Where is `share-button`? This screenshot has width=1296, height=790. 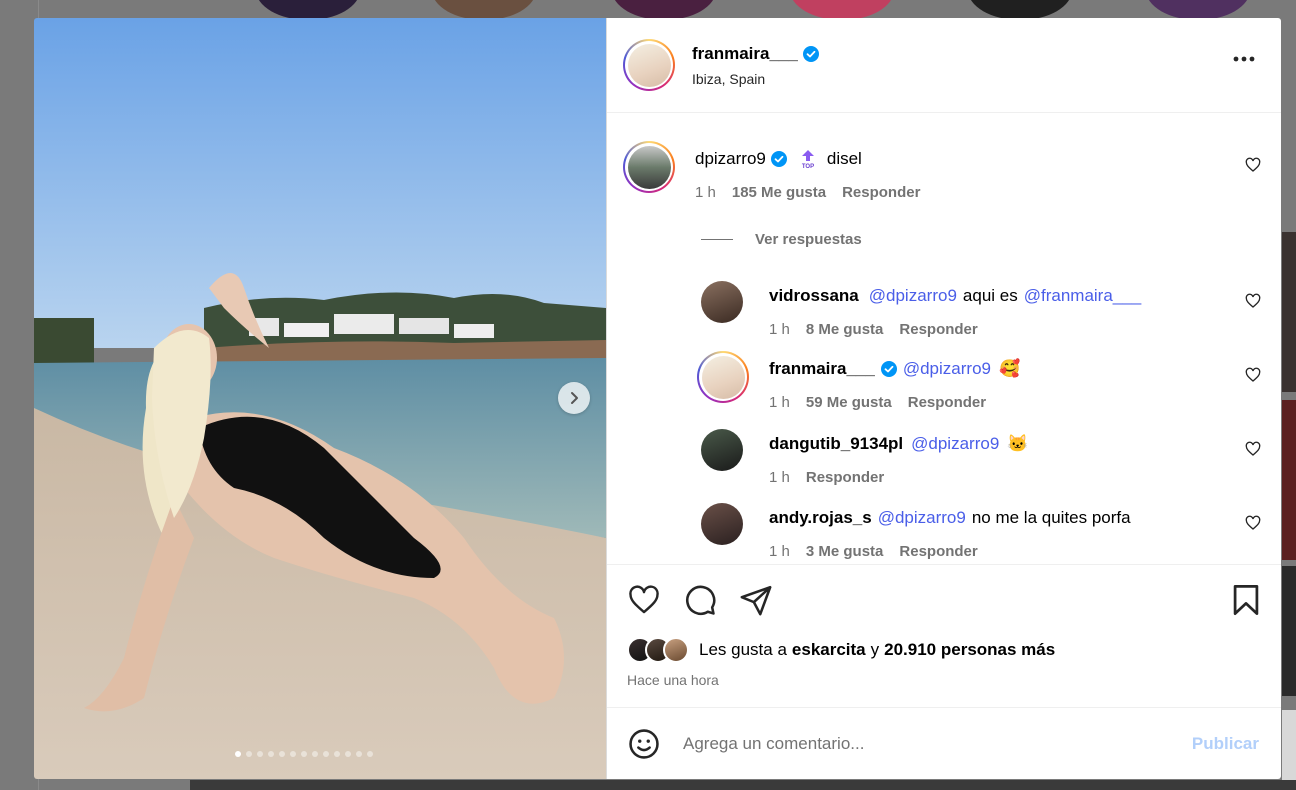 share-button is located at coordinates (756, 602).